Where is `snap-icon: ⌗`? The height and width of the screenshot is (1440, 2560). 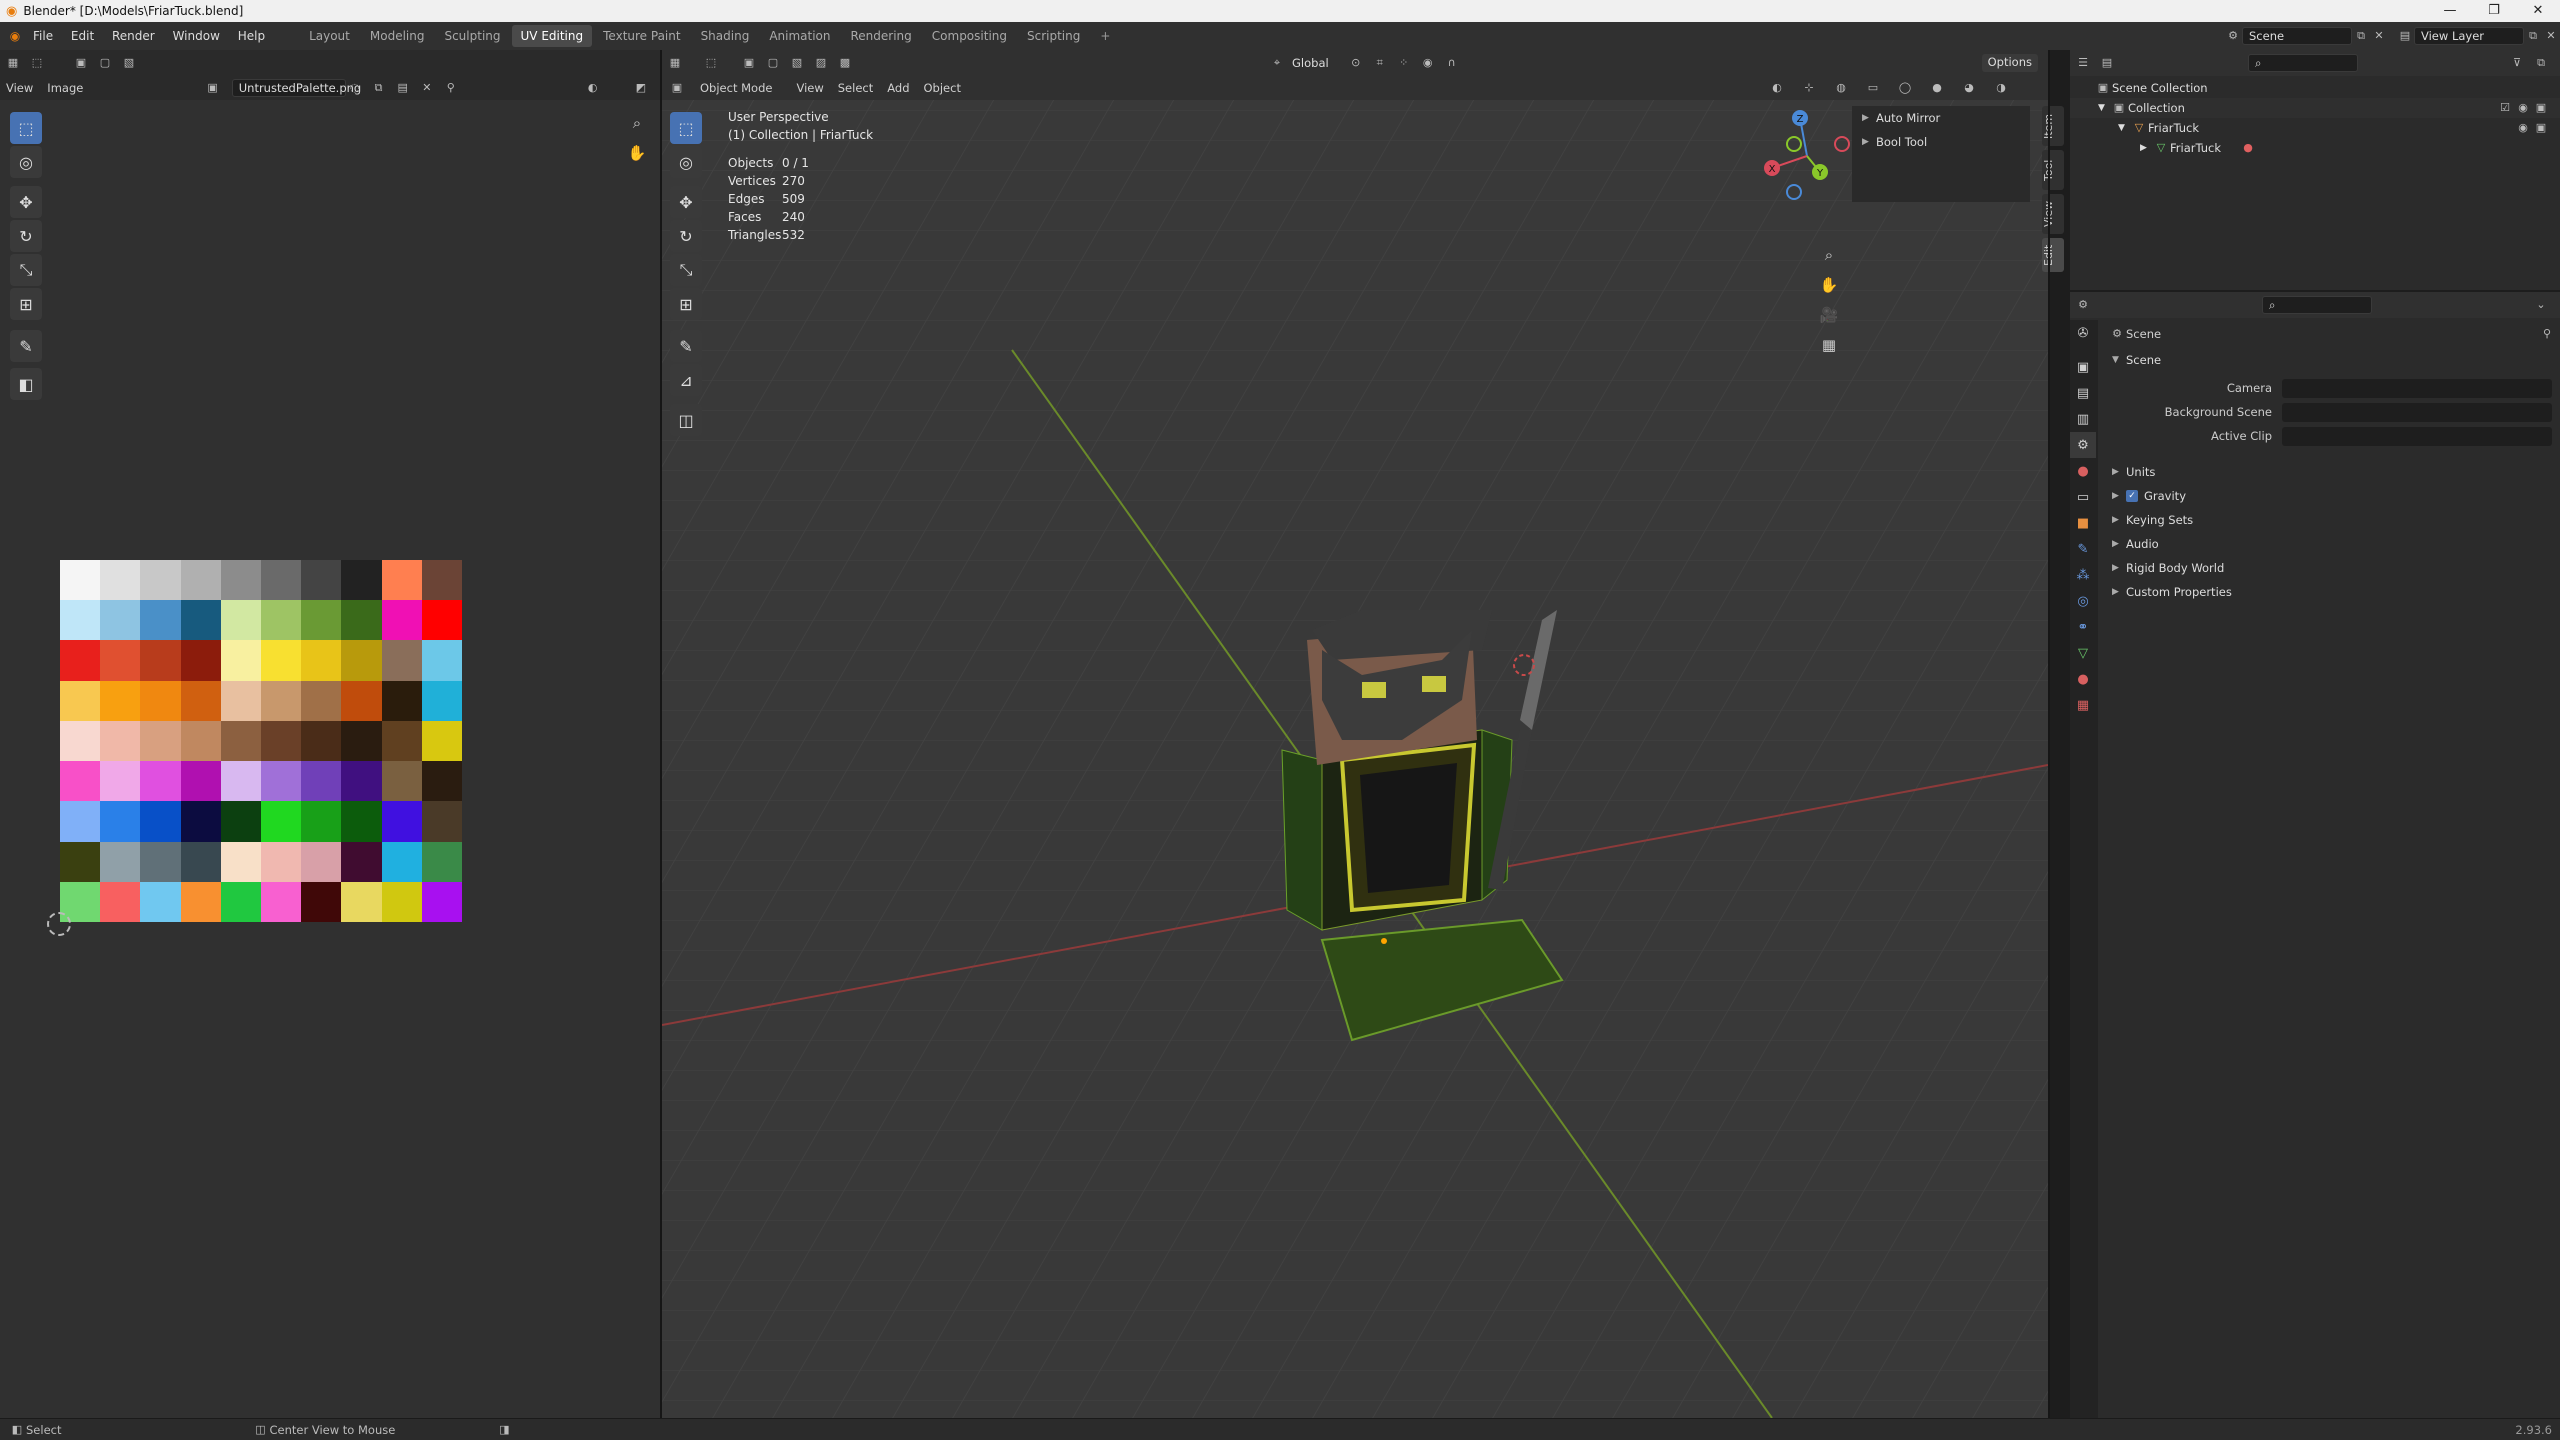 snap-icon: ⌗ is located at coordinates (1380, 63).